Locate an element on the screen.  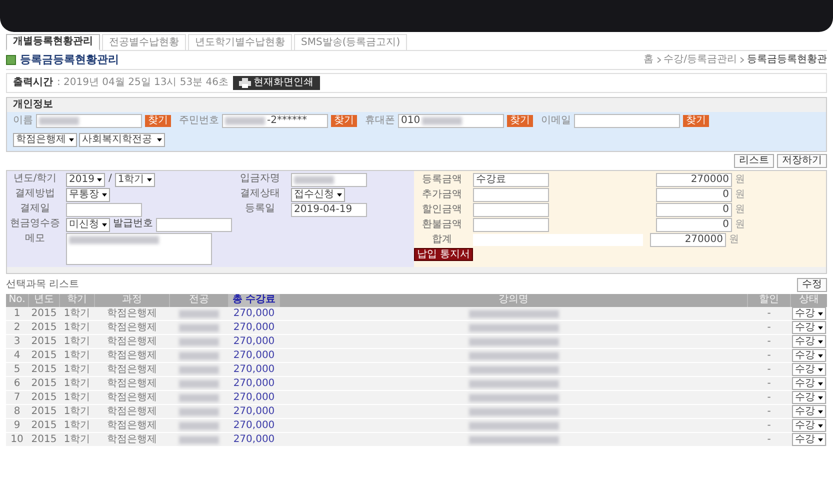
column-header: No. is located at coordinates (17, 300).